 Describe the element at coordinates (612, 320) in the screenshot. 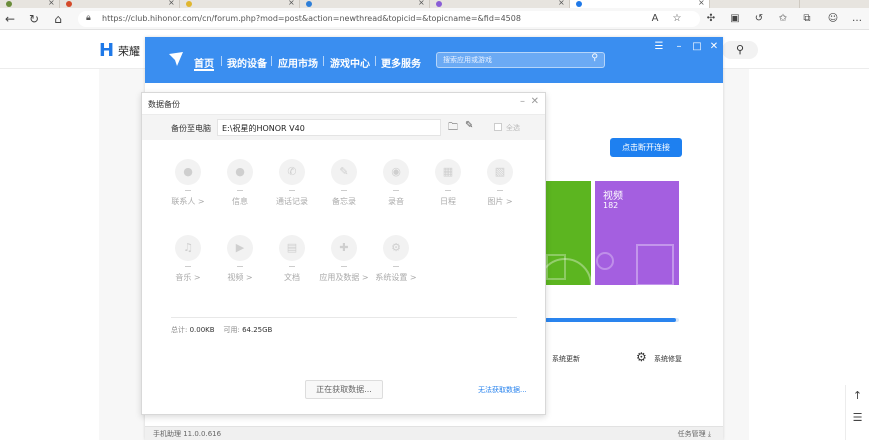

I see `storage-progress-bar` at that location.